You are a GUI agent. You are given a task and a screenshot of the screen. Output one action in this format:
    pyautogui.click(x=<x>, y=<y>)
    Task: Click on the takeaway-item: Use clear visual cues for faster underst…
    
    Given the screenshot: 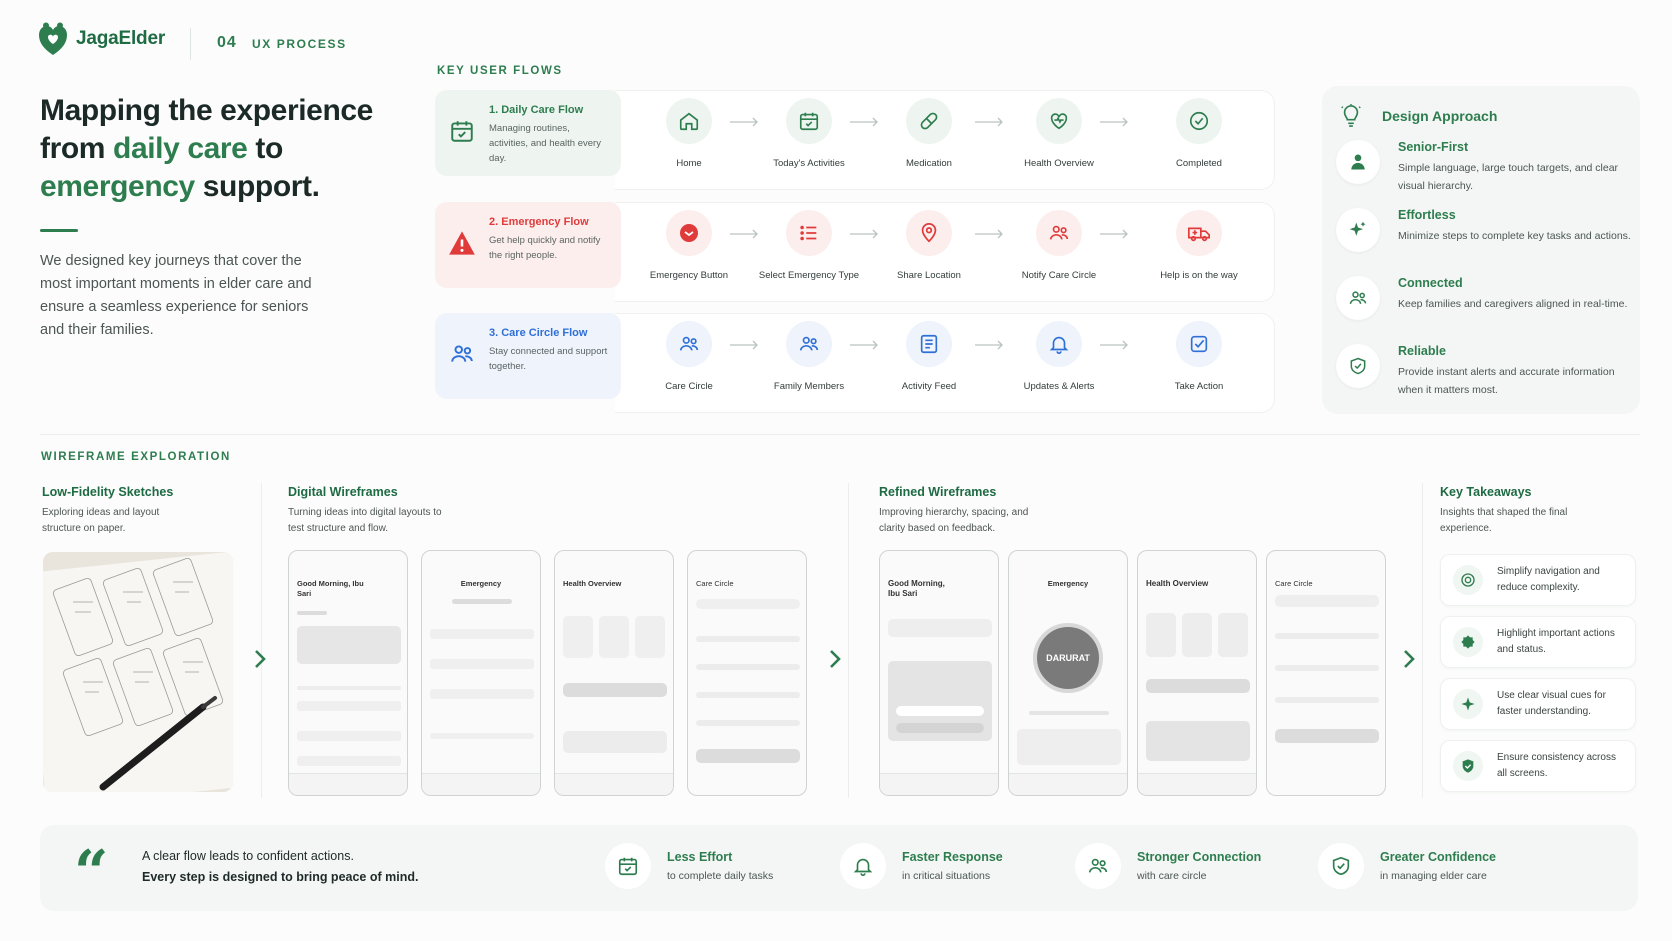 What is the action you would take?
    pyautogui.click(x=1538, y=704)
    